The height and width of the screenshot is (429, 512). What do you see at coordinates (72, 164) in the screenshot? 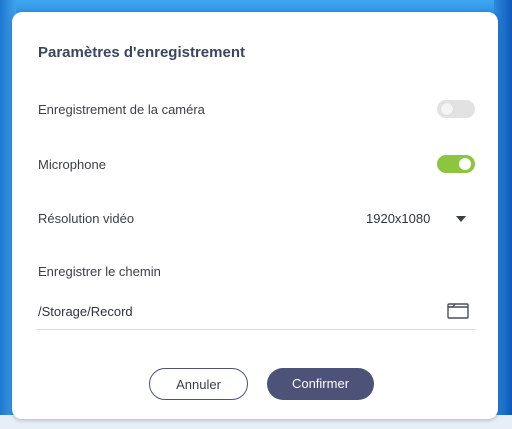
I see `microphone-label: Microphone` at bounding box center [72, 164].